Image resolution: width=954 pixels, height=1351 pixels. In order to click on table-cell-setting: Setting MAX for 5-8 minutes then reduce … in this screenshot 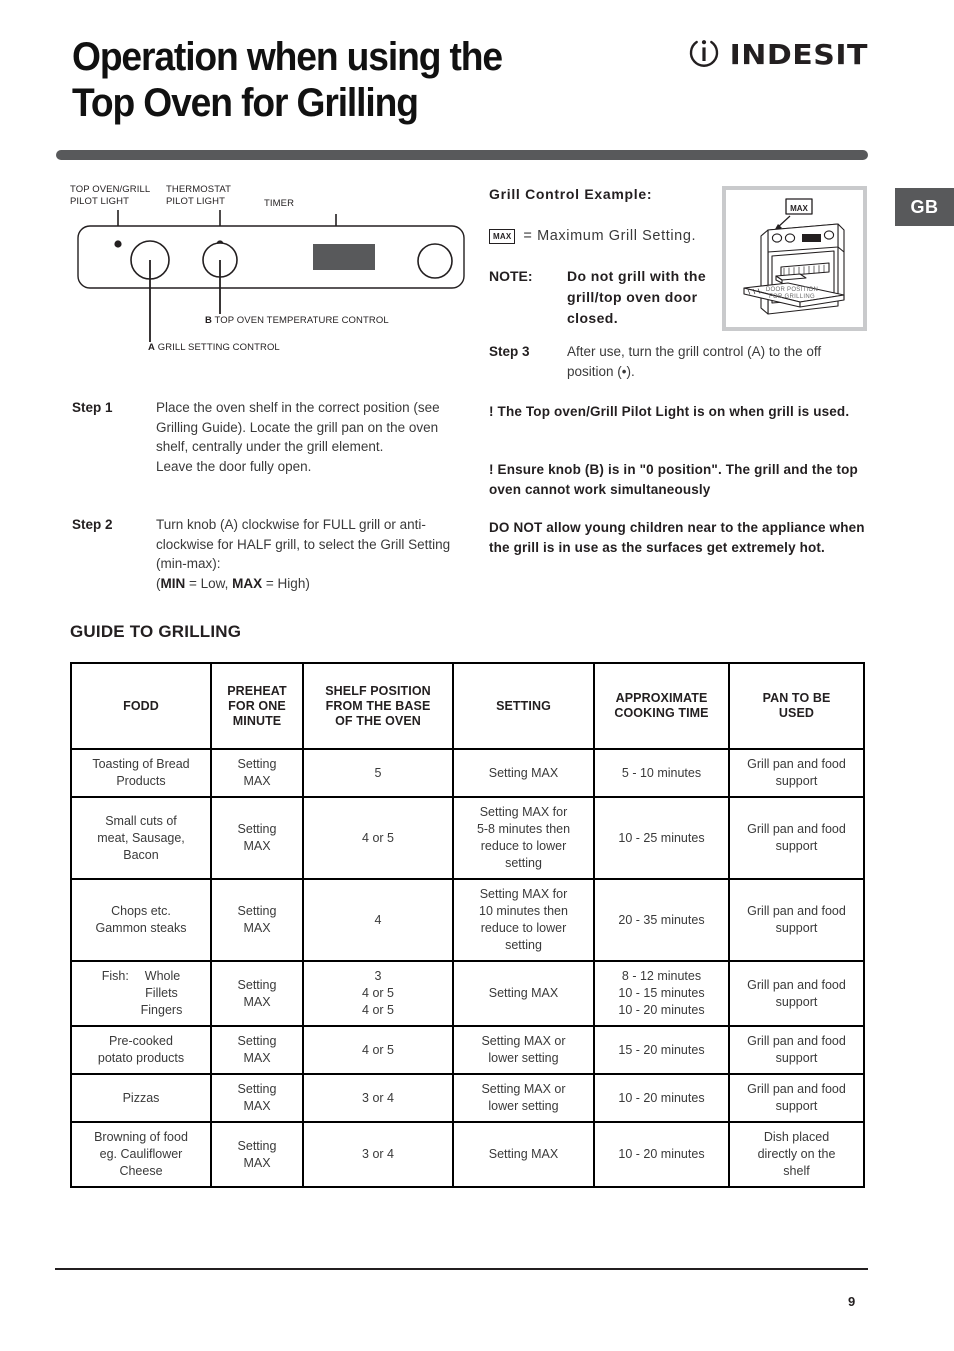, I will do `click(523, 838)`.